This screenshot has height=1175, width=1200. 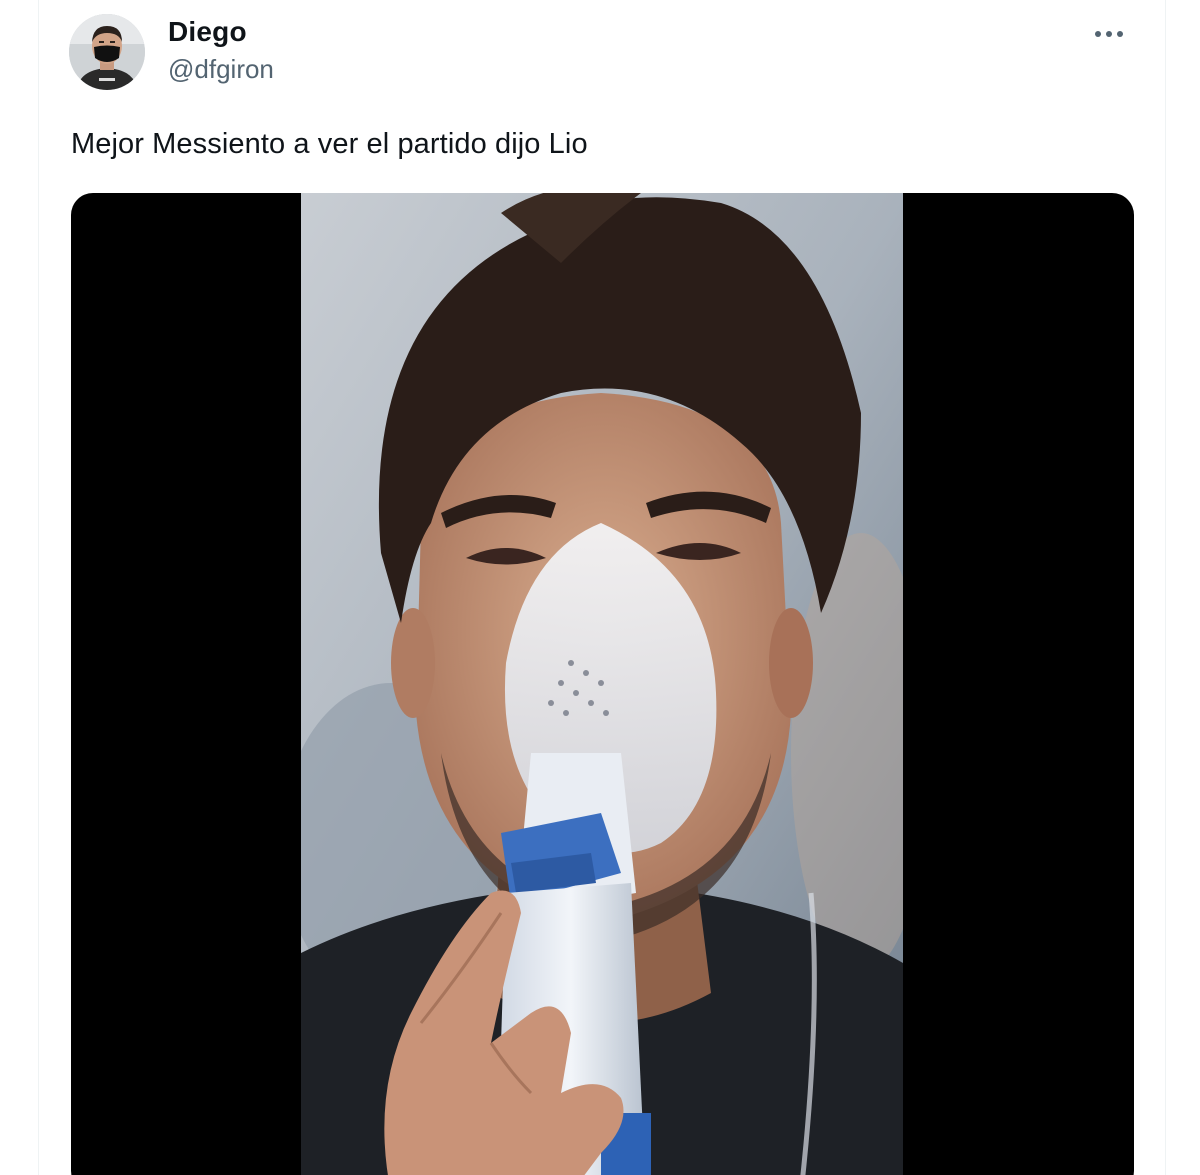 What do you see at coordinates (207, 32) in the screenshot?
I see `author-name: Diego` at bounding box center [207, 32].